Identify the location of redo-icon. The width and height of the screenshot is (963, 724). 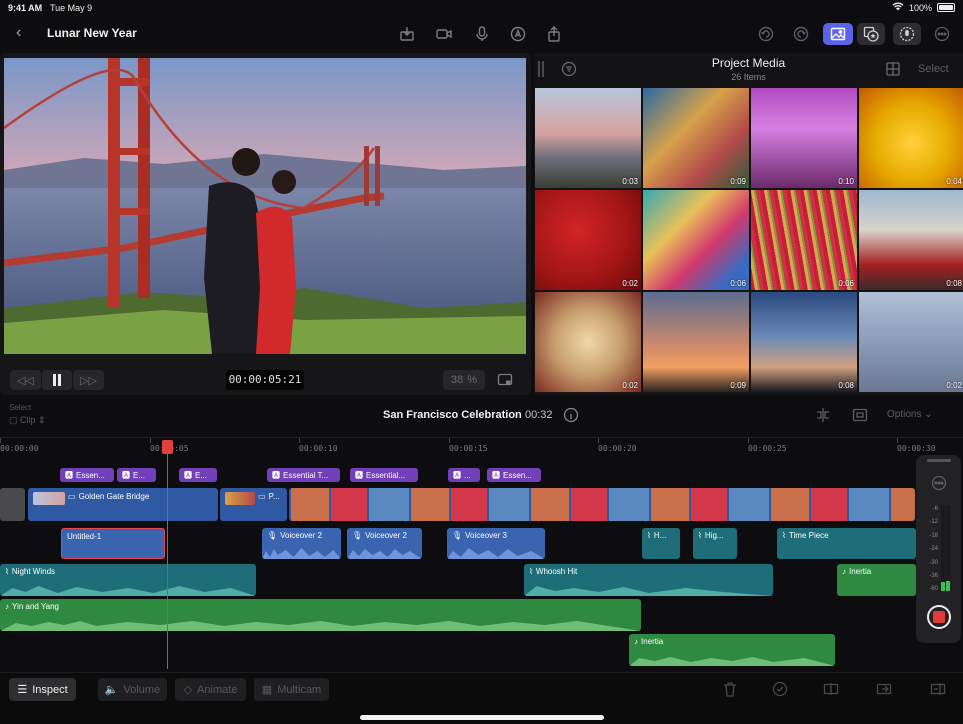
(801, 34).